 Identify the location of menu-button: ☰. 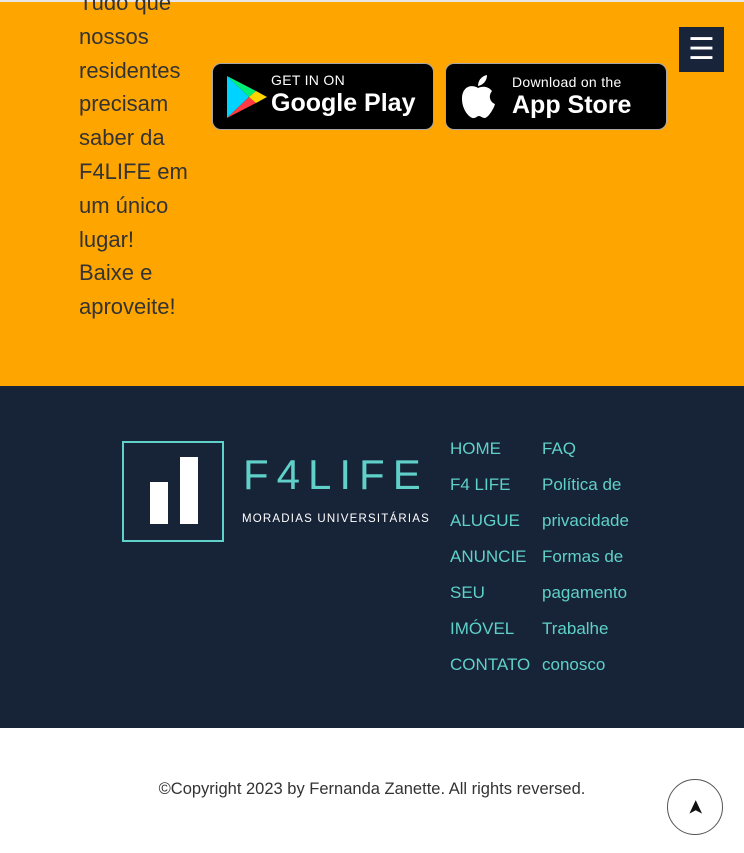
(701, 49).